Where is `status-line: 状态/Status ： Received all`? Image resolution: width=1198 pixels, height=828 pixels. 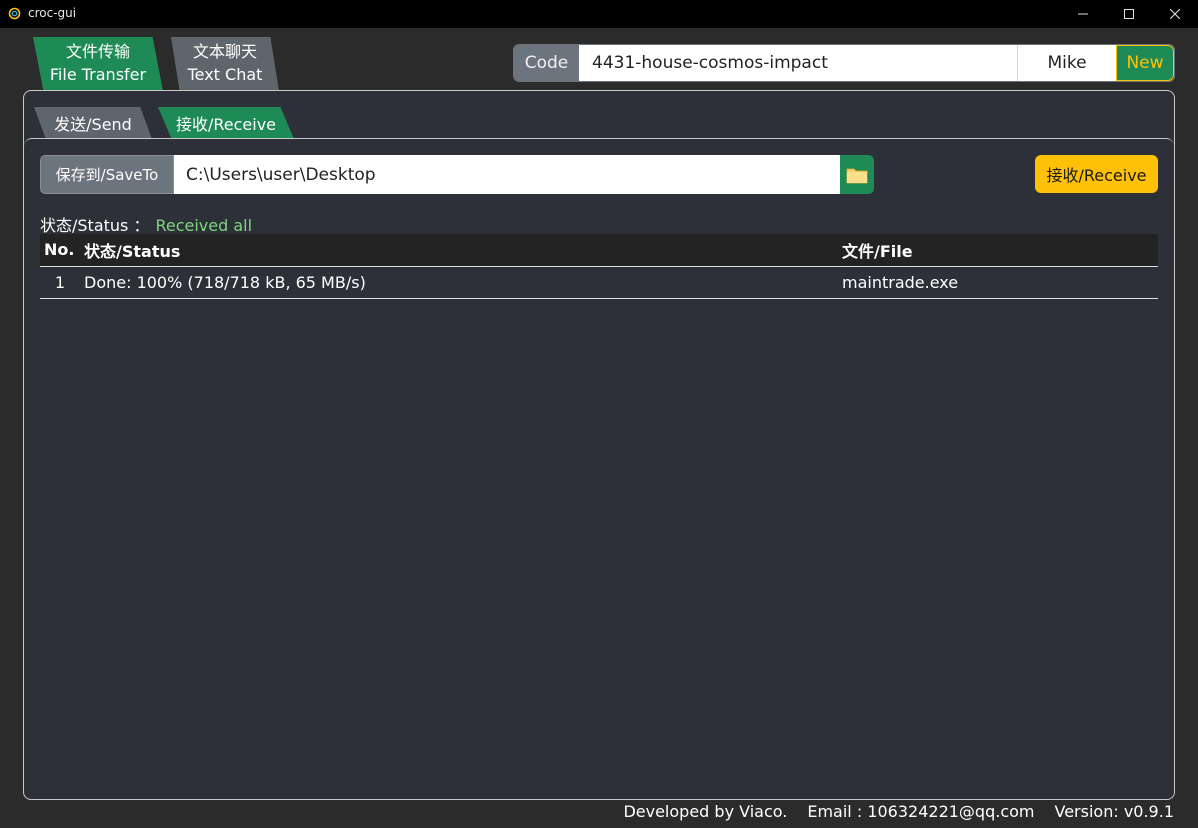
status-line: 状态/Status ： Received all is located at coordinates (146, 224).